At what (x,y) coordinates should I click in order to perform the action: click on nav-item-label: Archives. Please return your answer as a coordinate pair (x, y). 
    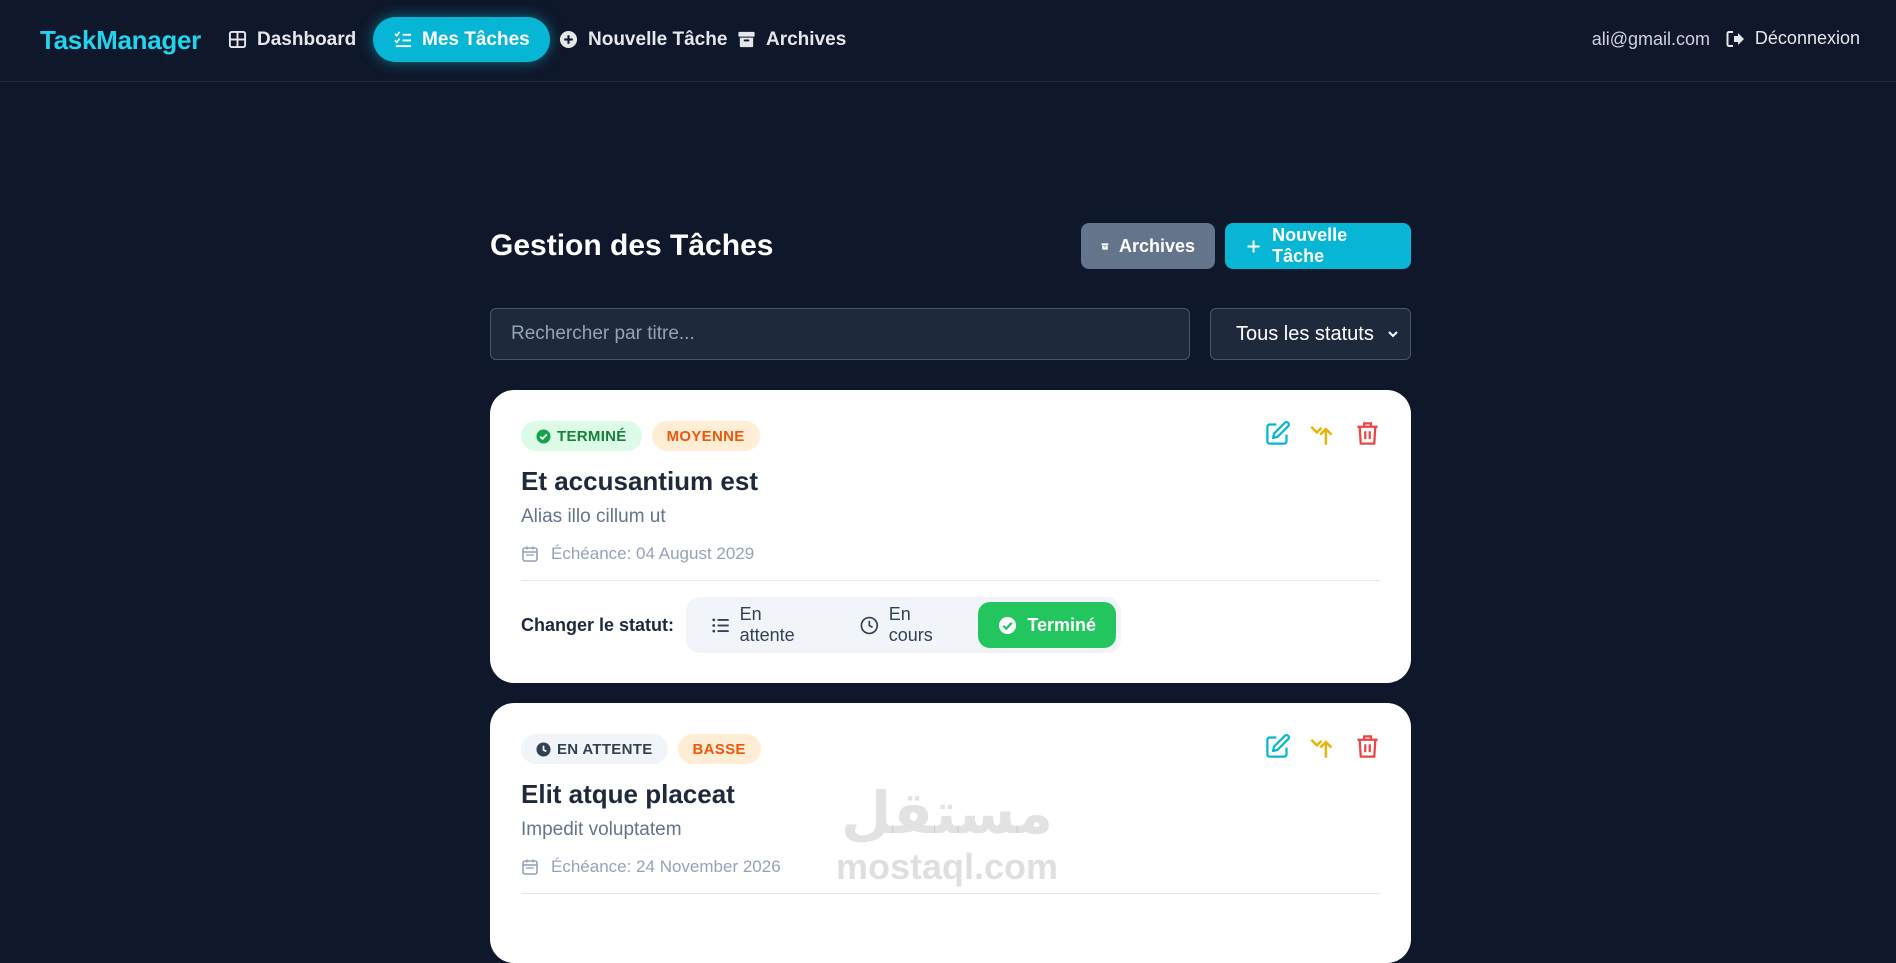
    Looking at the image, I should click on (806, 39).